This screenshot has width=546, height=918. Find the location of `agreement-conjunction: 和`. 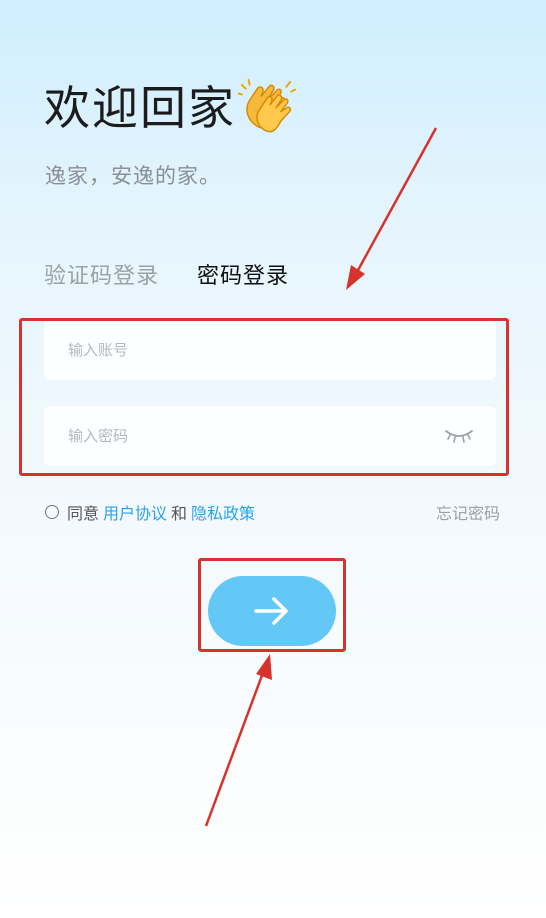

agreement-conjunction: 和 is located at coordinates (179, 513).